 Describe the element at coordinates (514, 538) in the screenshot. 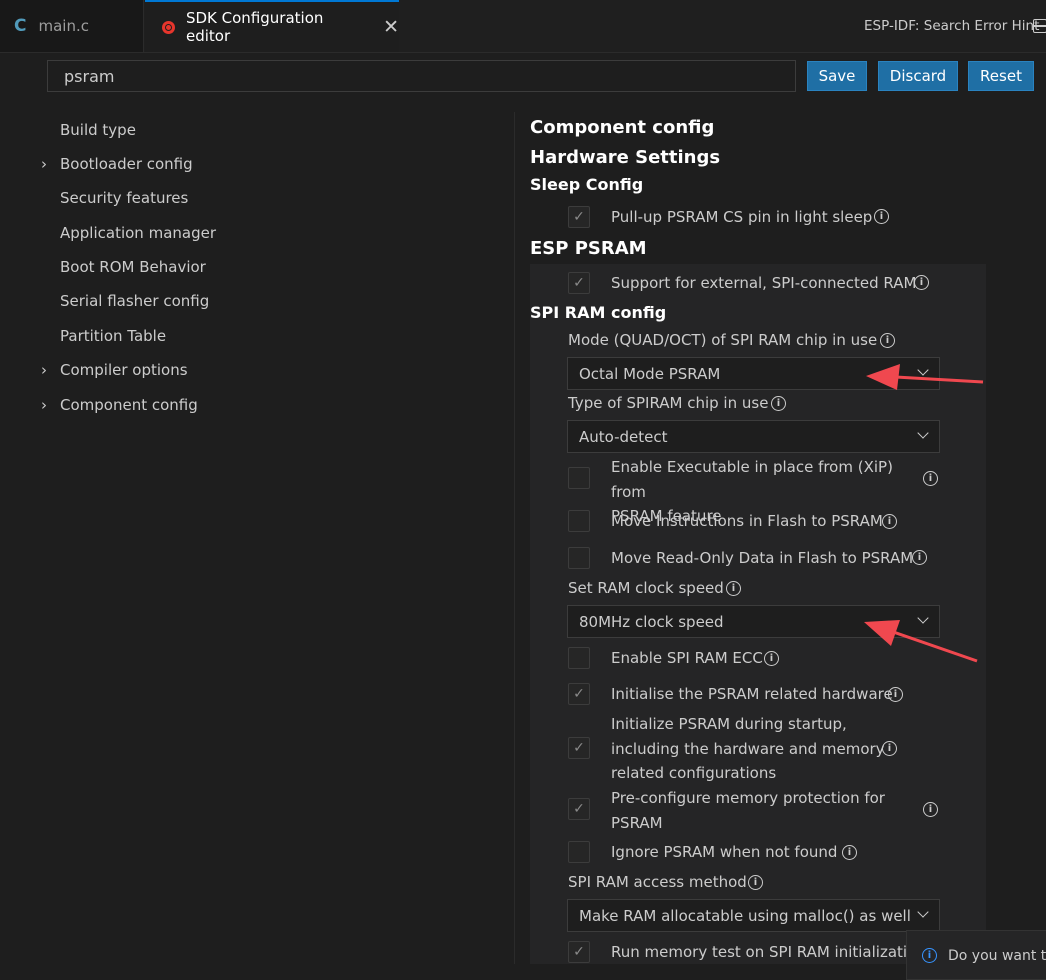

I see `pane-divider` at that location.